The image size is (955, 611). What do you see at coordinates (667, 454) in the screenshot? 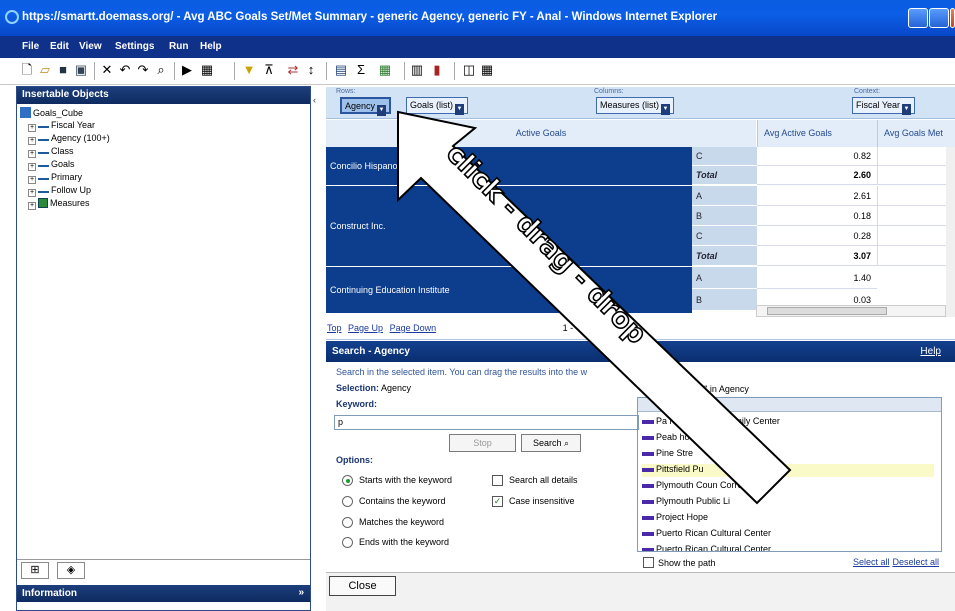
I see `list-item: Pine Stre` at bounding box center [667, 454].